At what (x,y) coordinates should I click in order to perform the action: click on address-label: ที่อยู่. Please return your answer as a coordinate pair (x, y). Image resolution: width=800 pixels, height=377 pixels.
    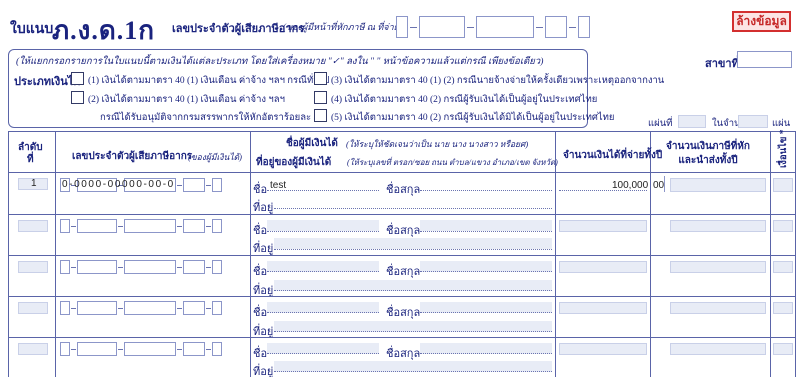
    Looking at the image, I should click on (263, 371).